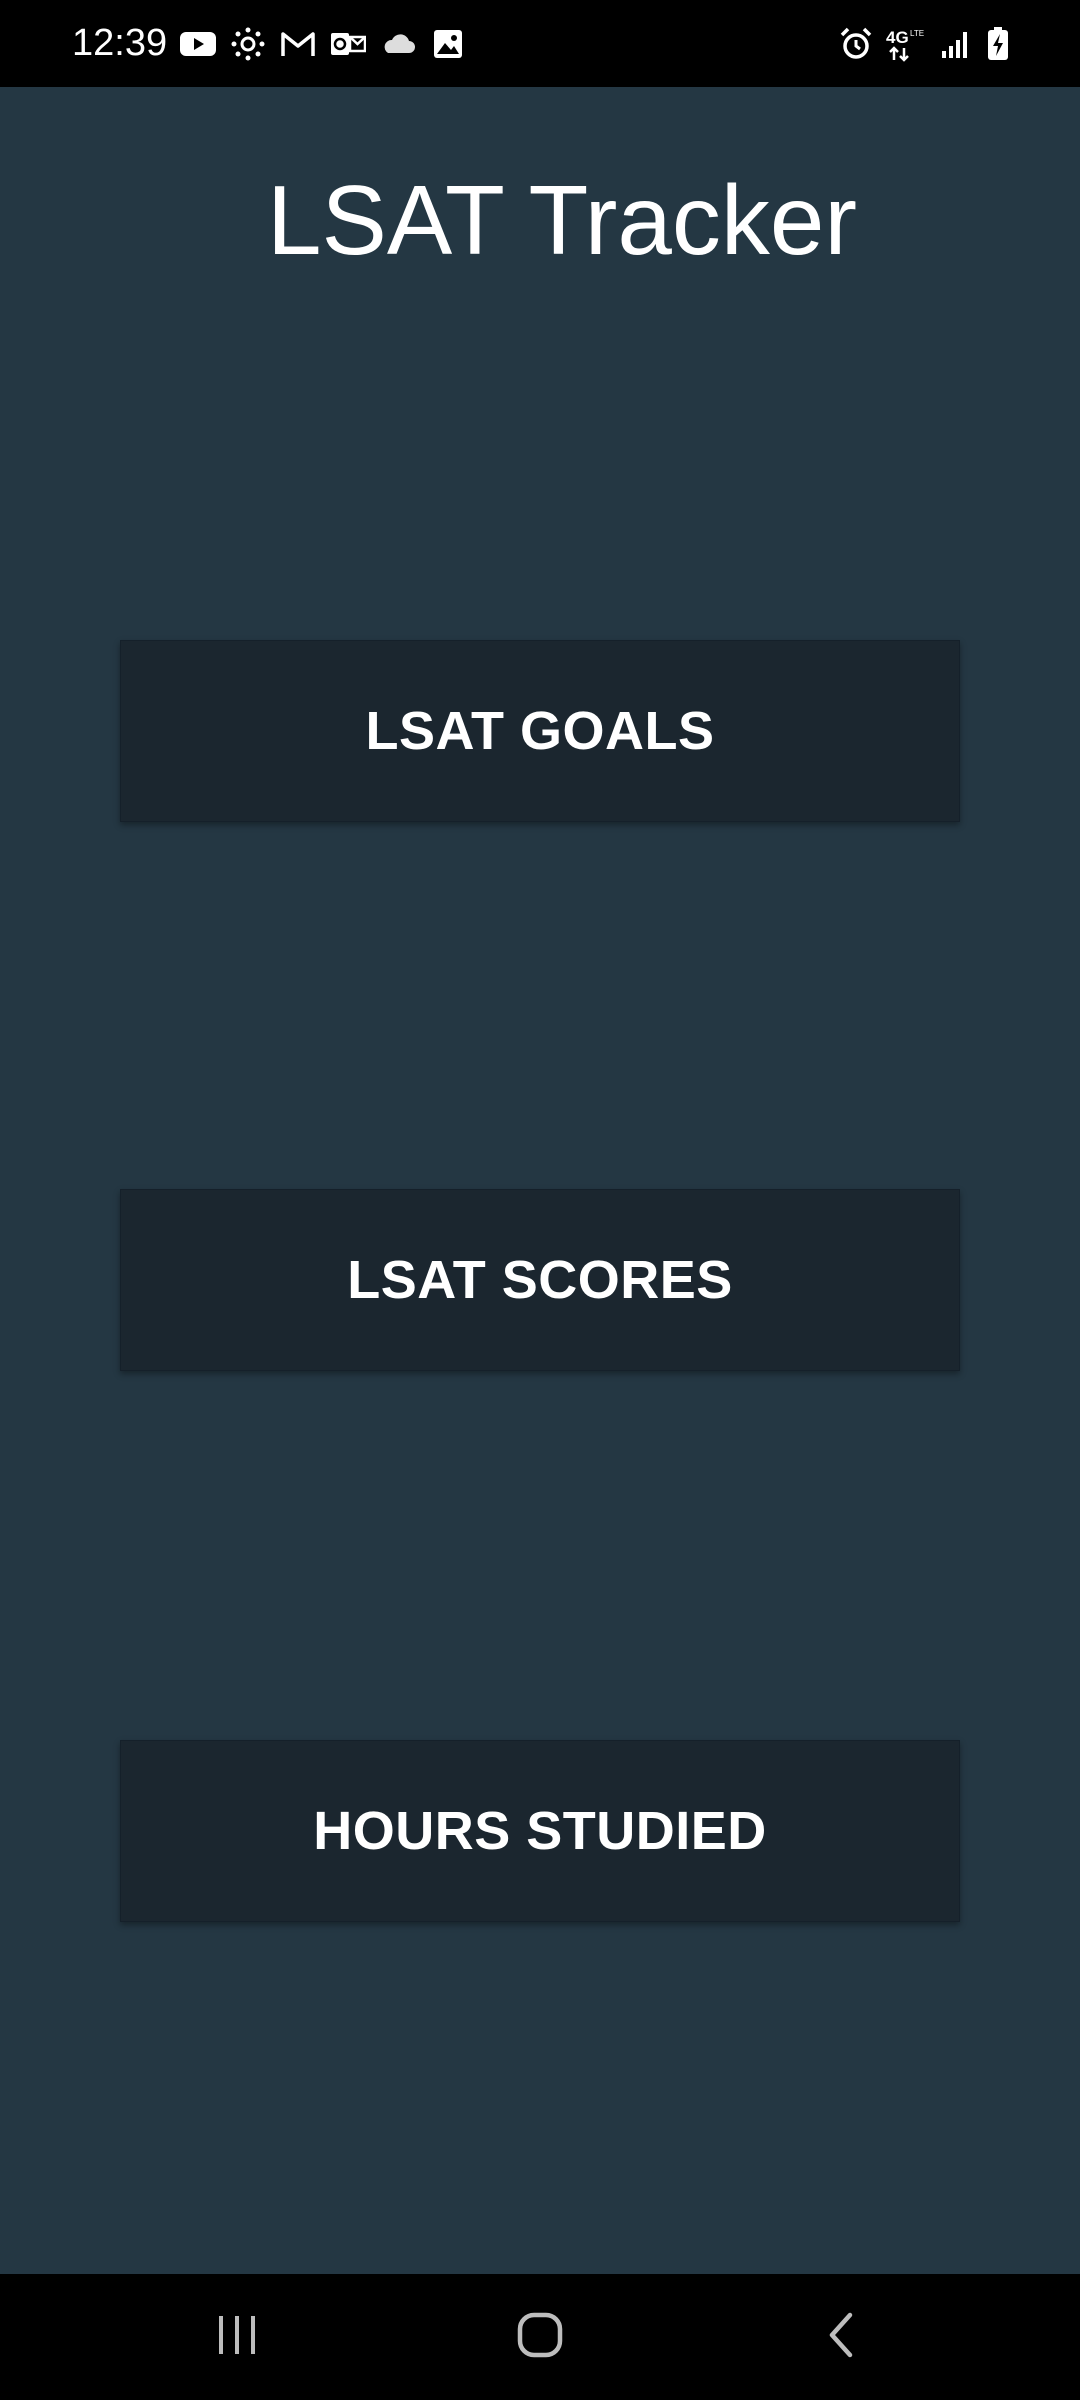 This screenshot has width=1080, height=2400. I want to click on recents-button, so click(237, 2337).